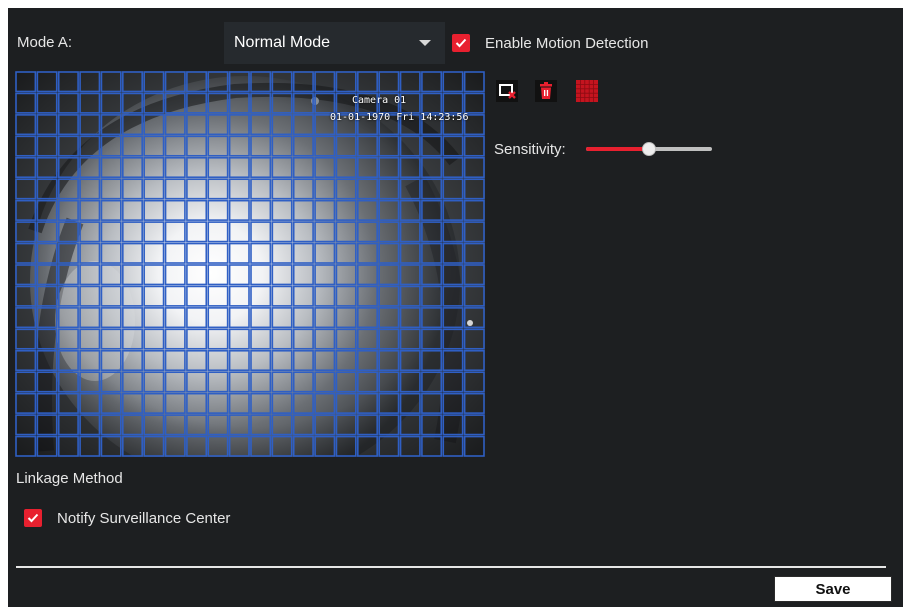 This screenshot has height=607, width=903. I want to click on save-button: Save, so click(833, 589).